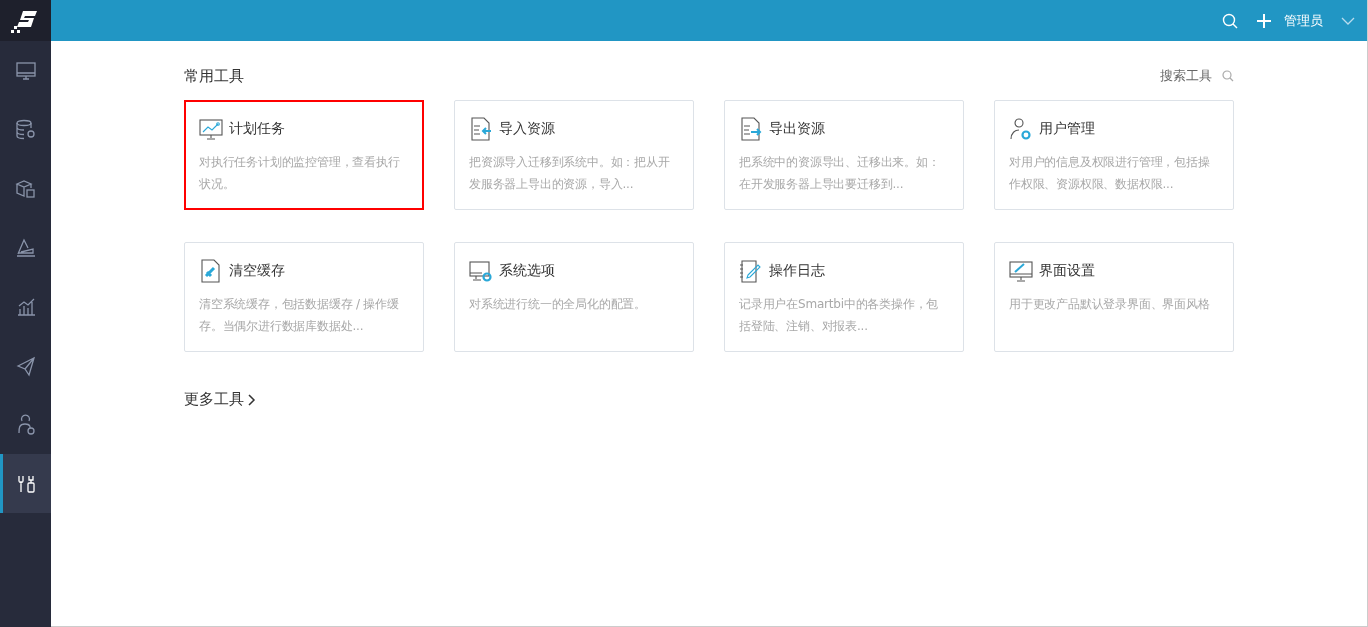 This screenshot has height=627, width=1368. What do you see at coordinates (1110, 304) in the screenshot?
I see `tool-description: 用于更改产品默认登录界面、界面风格` at bounding box center [1110, 304].